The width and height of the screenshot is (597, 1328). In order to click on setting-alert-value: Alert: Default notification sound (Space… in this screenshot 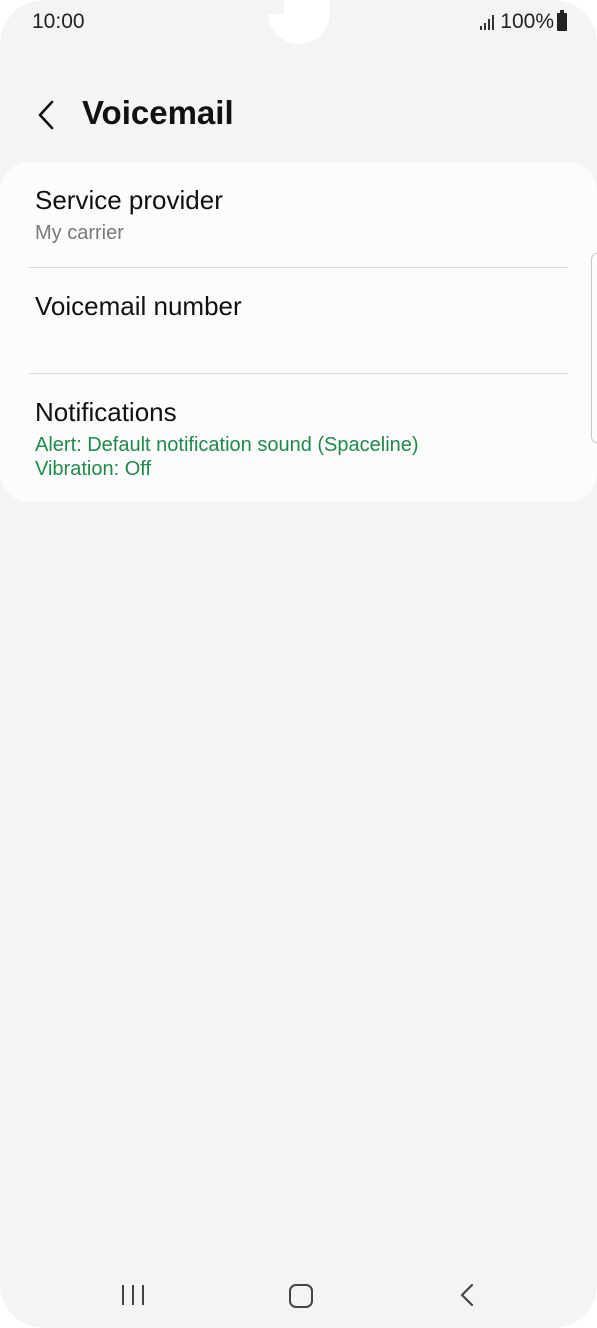, I will do `click(227, 445)`.